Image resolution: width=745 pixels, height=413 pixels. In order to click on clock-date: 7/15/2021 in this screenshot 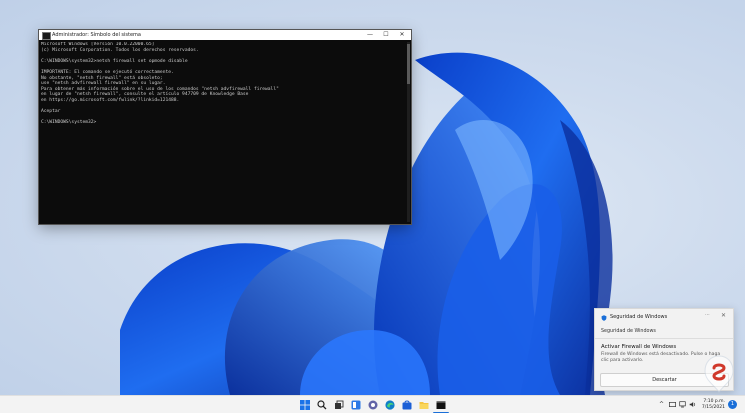, I will do `click(713, 407)`.